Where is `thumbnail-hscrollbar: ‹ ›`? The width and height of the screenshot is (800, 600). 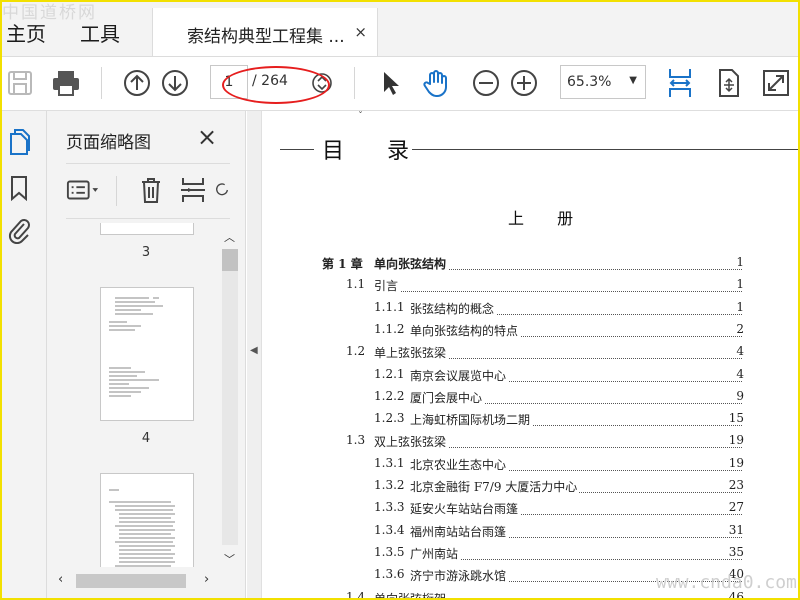 thumbnail-hscrollbar: ‹ › is located at coordinates (136, 580).